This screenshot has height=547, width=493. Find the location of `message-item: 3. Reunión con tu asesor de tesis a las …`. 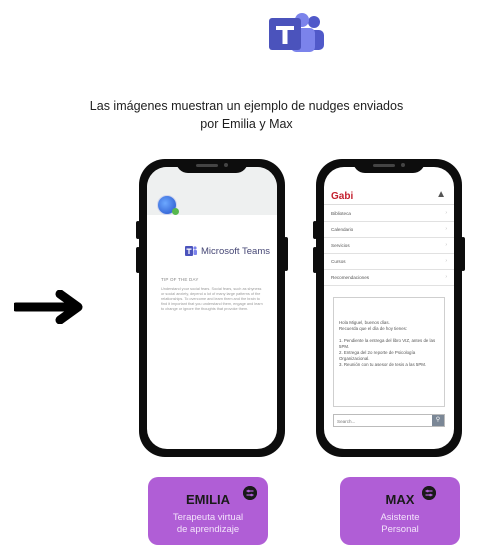

message-item: 3. Reunión con tu asesor de tesis a las … is located at coordinates (383, 364).